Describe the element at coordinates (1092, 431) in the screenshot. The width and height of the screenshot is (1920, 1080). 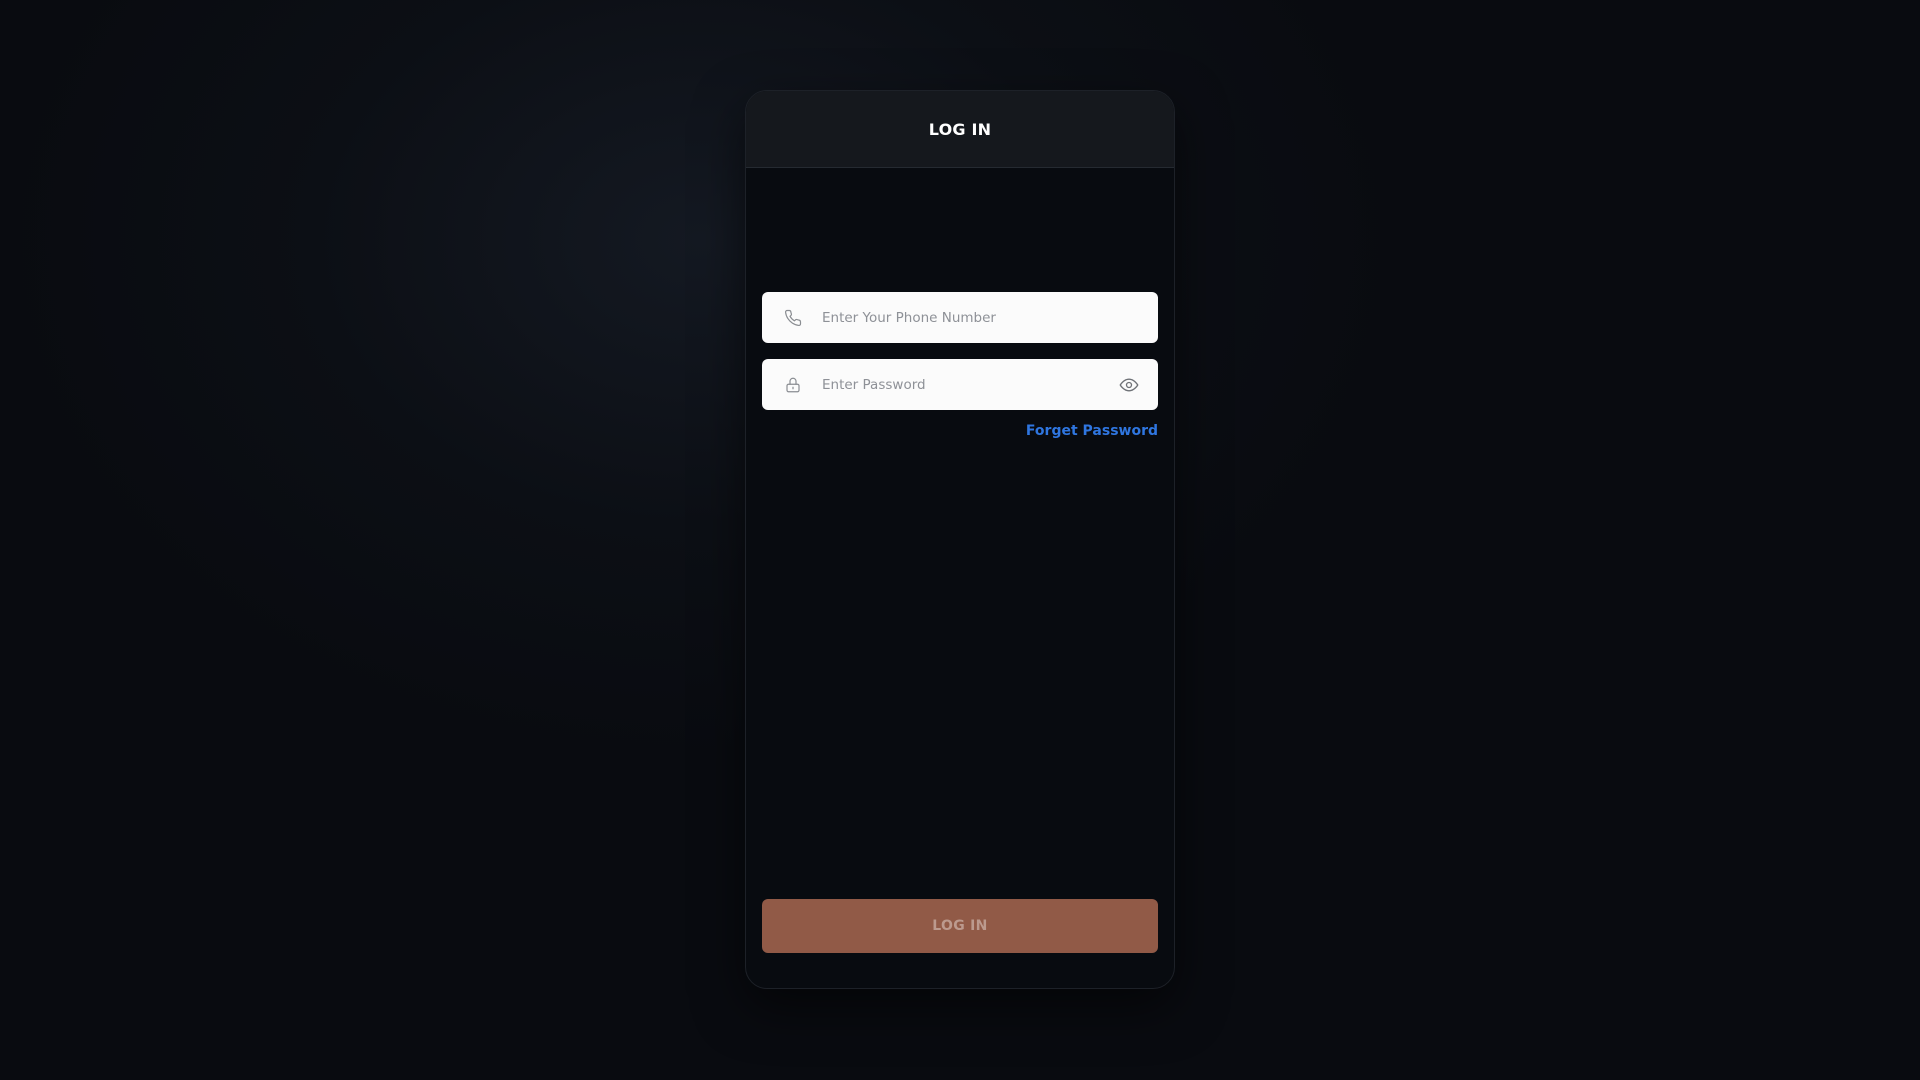
I see `forget-password-link: Forget Password` at that location.